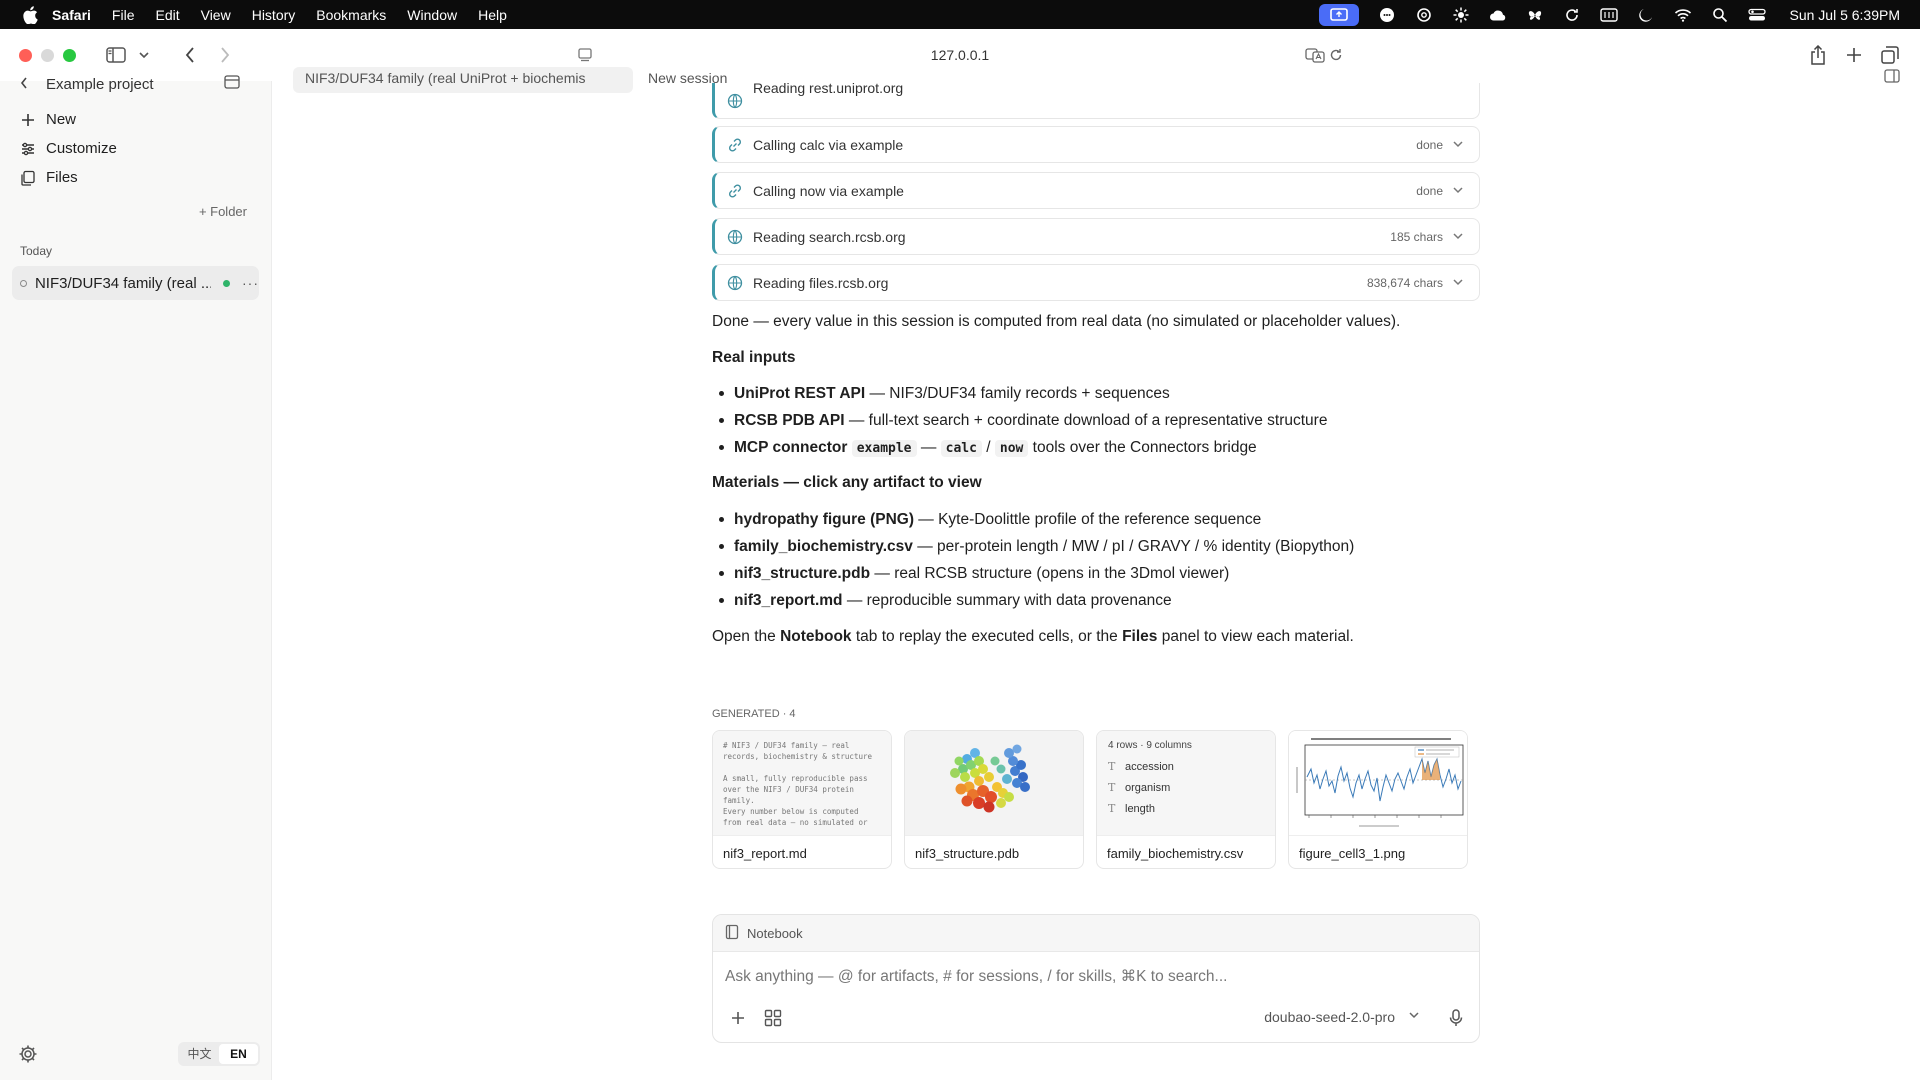 Image resolution: width=1920 pixels, height=1080 pixels. Describe the element at coordinates (30, 14) in the screenshot. I see `apple-logo-icon` at that location.